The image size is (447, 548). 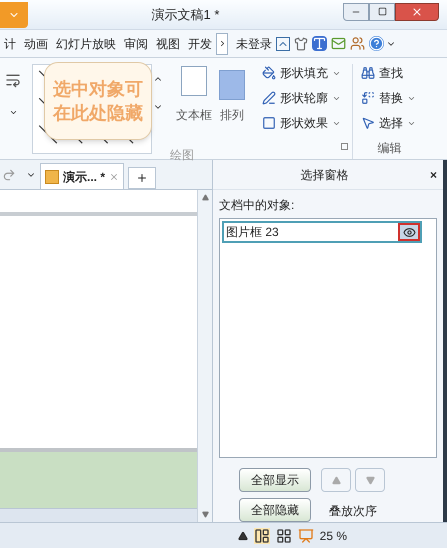 I want to click on menu-tab: 计, so click(x=10, y=43).